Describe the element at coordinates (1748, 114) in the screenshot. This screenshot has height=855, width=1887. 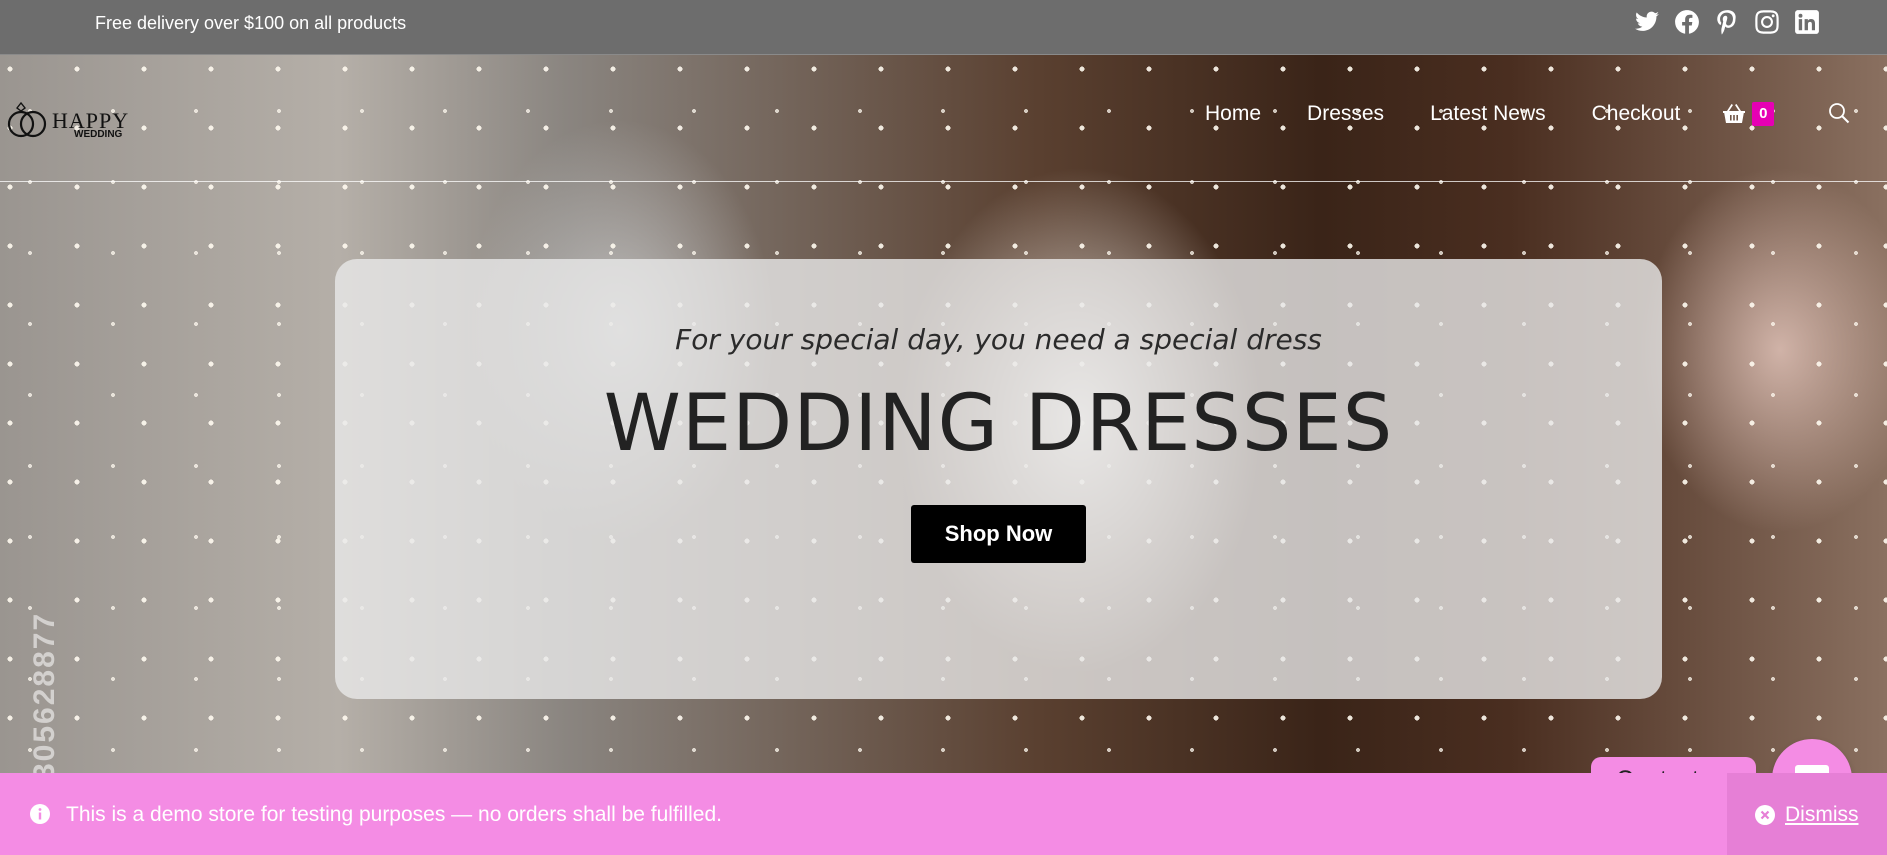
I see `cart-button: 0` at that location.